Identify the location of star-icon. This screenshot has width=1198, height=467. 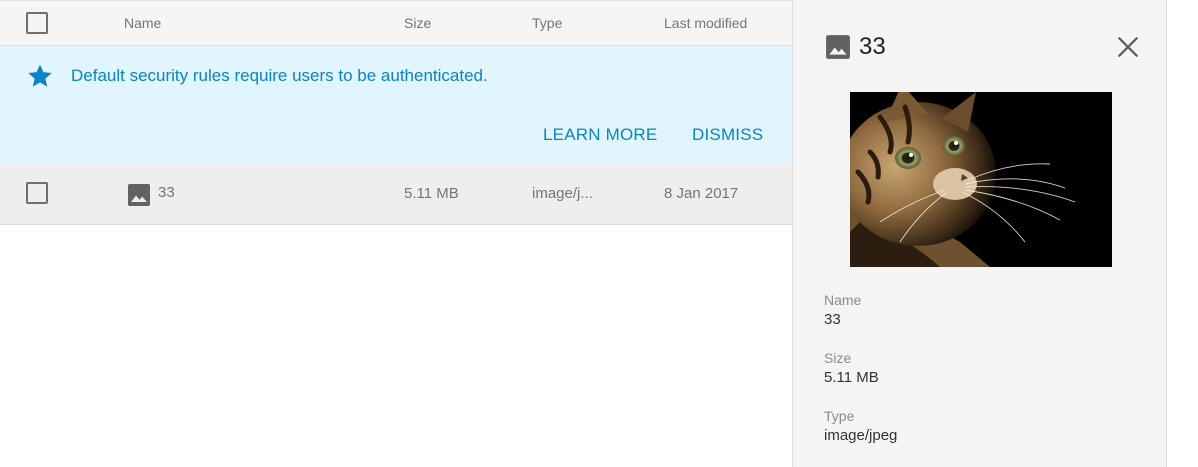
(40, 75).